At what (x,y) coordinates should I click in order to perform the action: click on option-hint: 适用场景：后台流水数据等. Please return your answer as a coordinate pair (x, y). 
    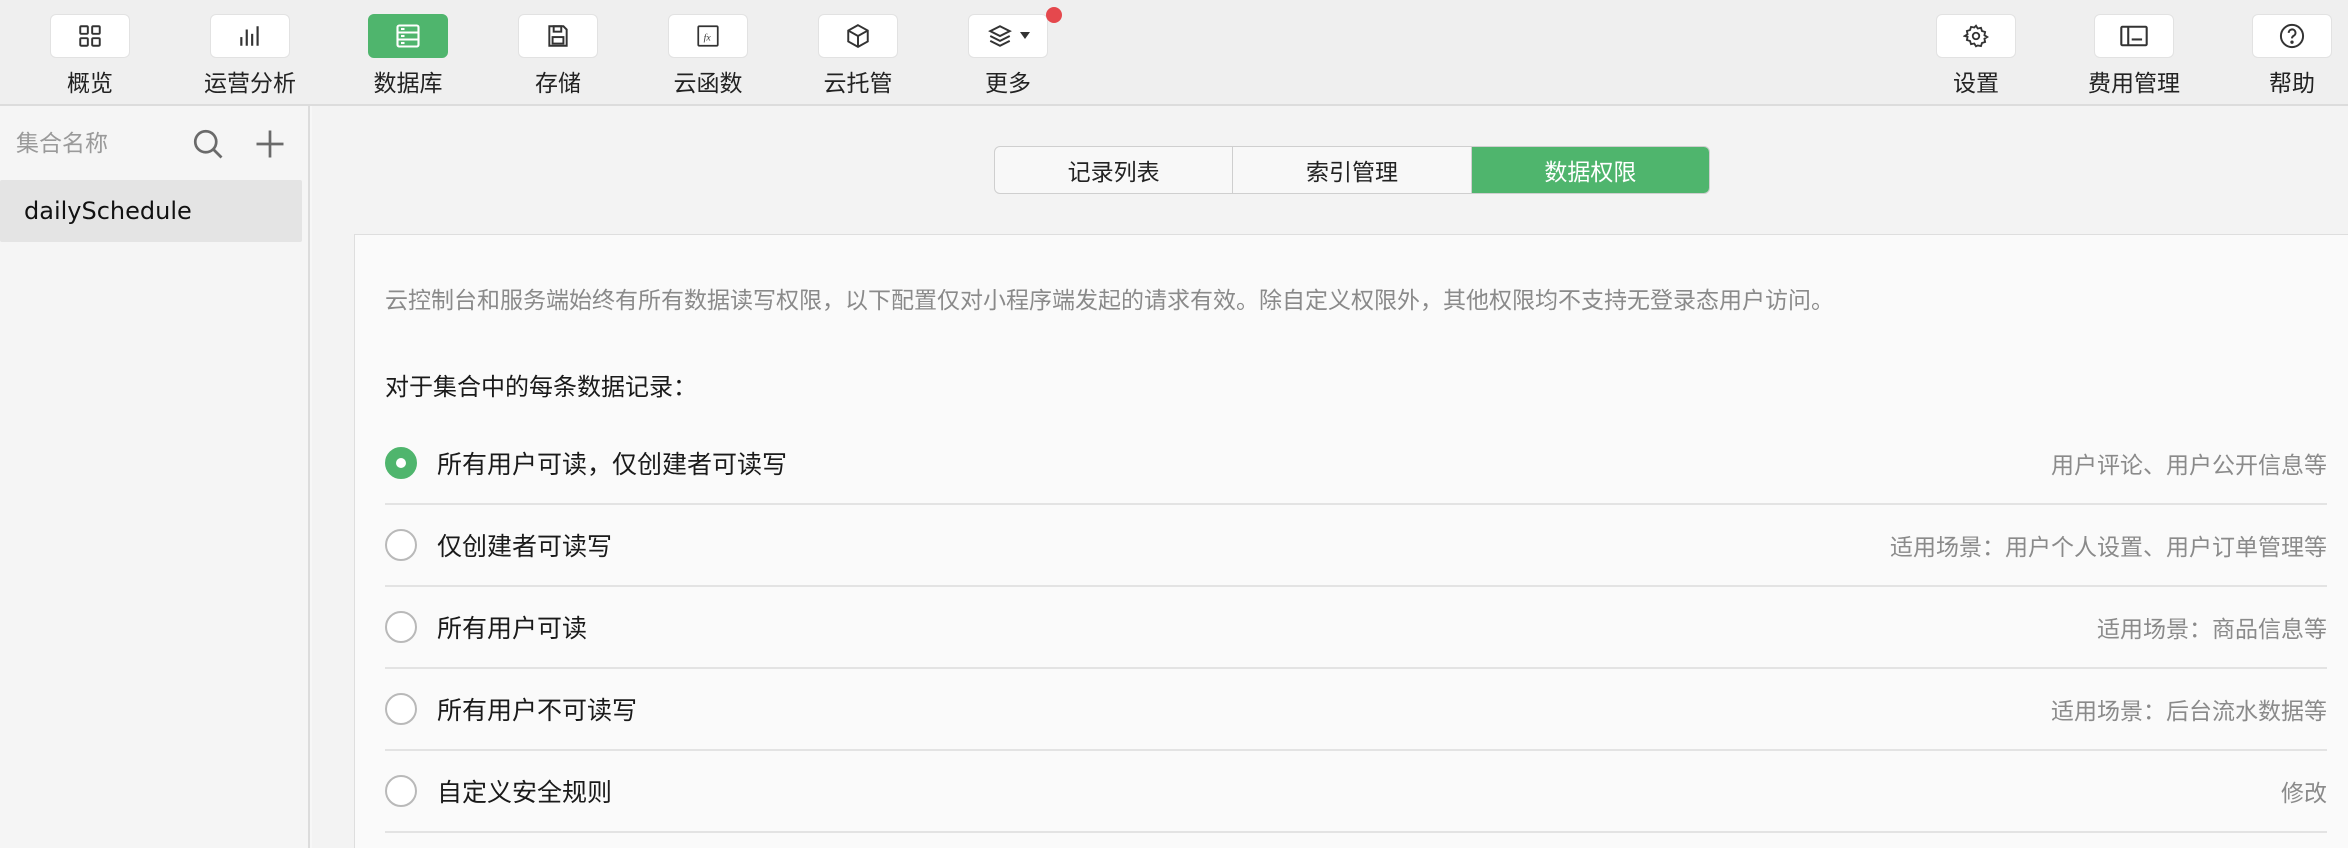
    Looking at the image, I should click on (2189, 712).